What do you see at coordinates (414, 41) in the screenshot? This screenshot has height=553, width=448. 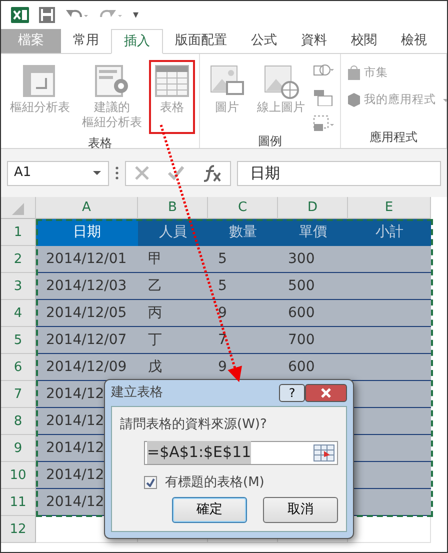 I see `ribbon-tab: 檢視` at bounding box center [414, 41].